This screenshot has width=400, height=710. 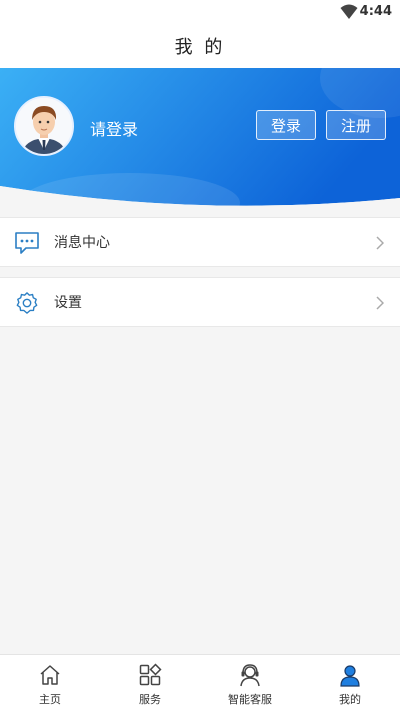 I want to click on status-bar: 4:44, so click(x=200, y=12).